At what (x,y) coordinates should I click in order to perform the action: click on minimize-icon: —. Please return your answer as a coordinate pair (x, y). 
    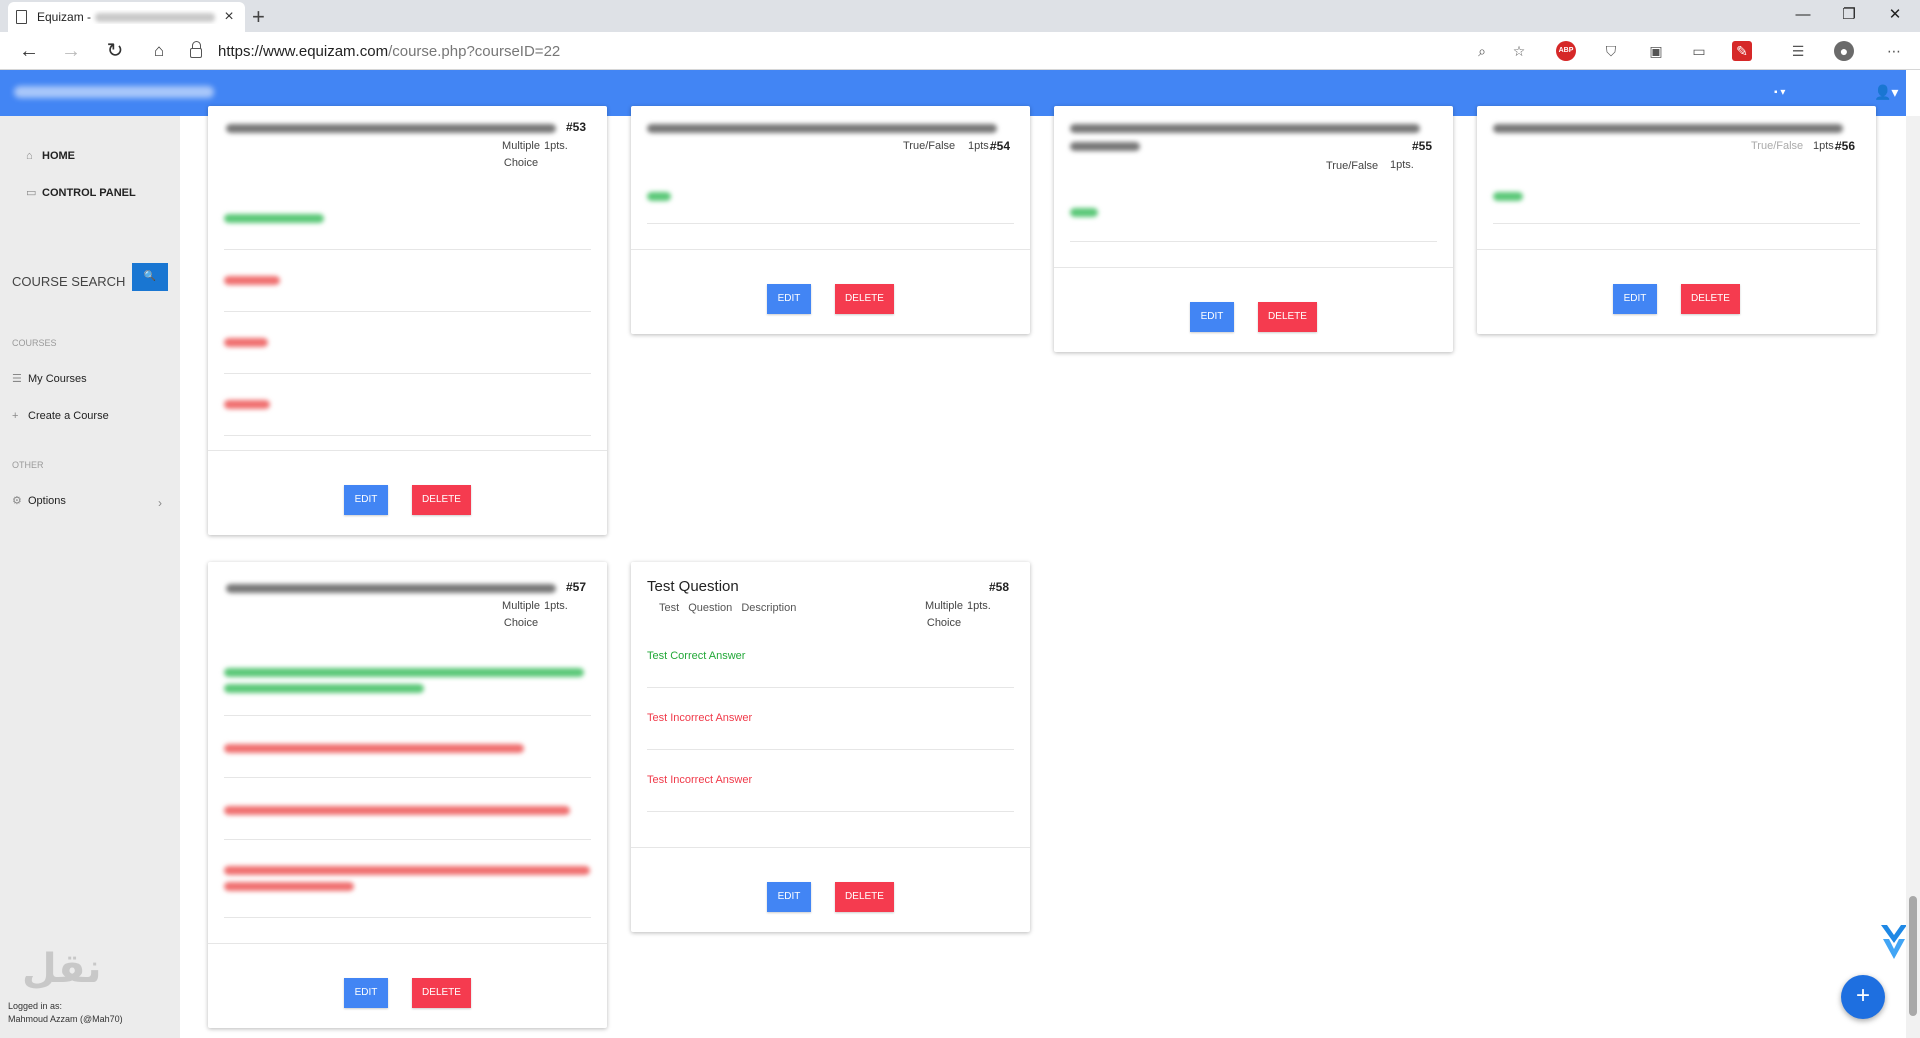
    Looking at the image, I should click on (1803, 16).